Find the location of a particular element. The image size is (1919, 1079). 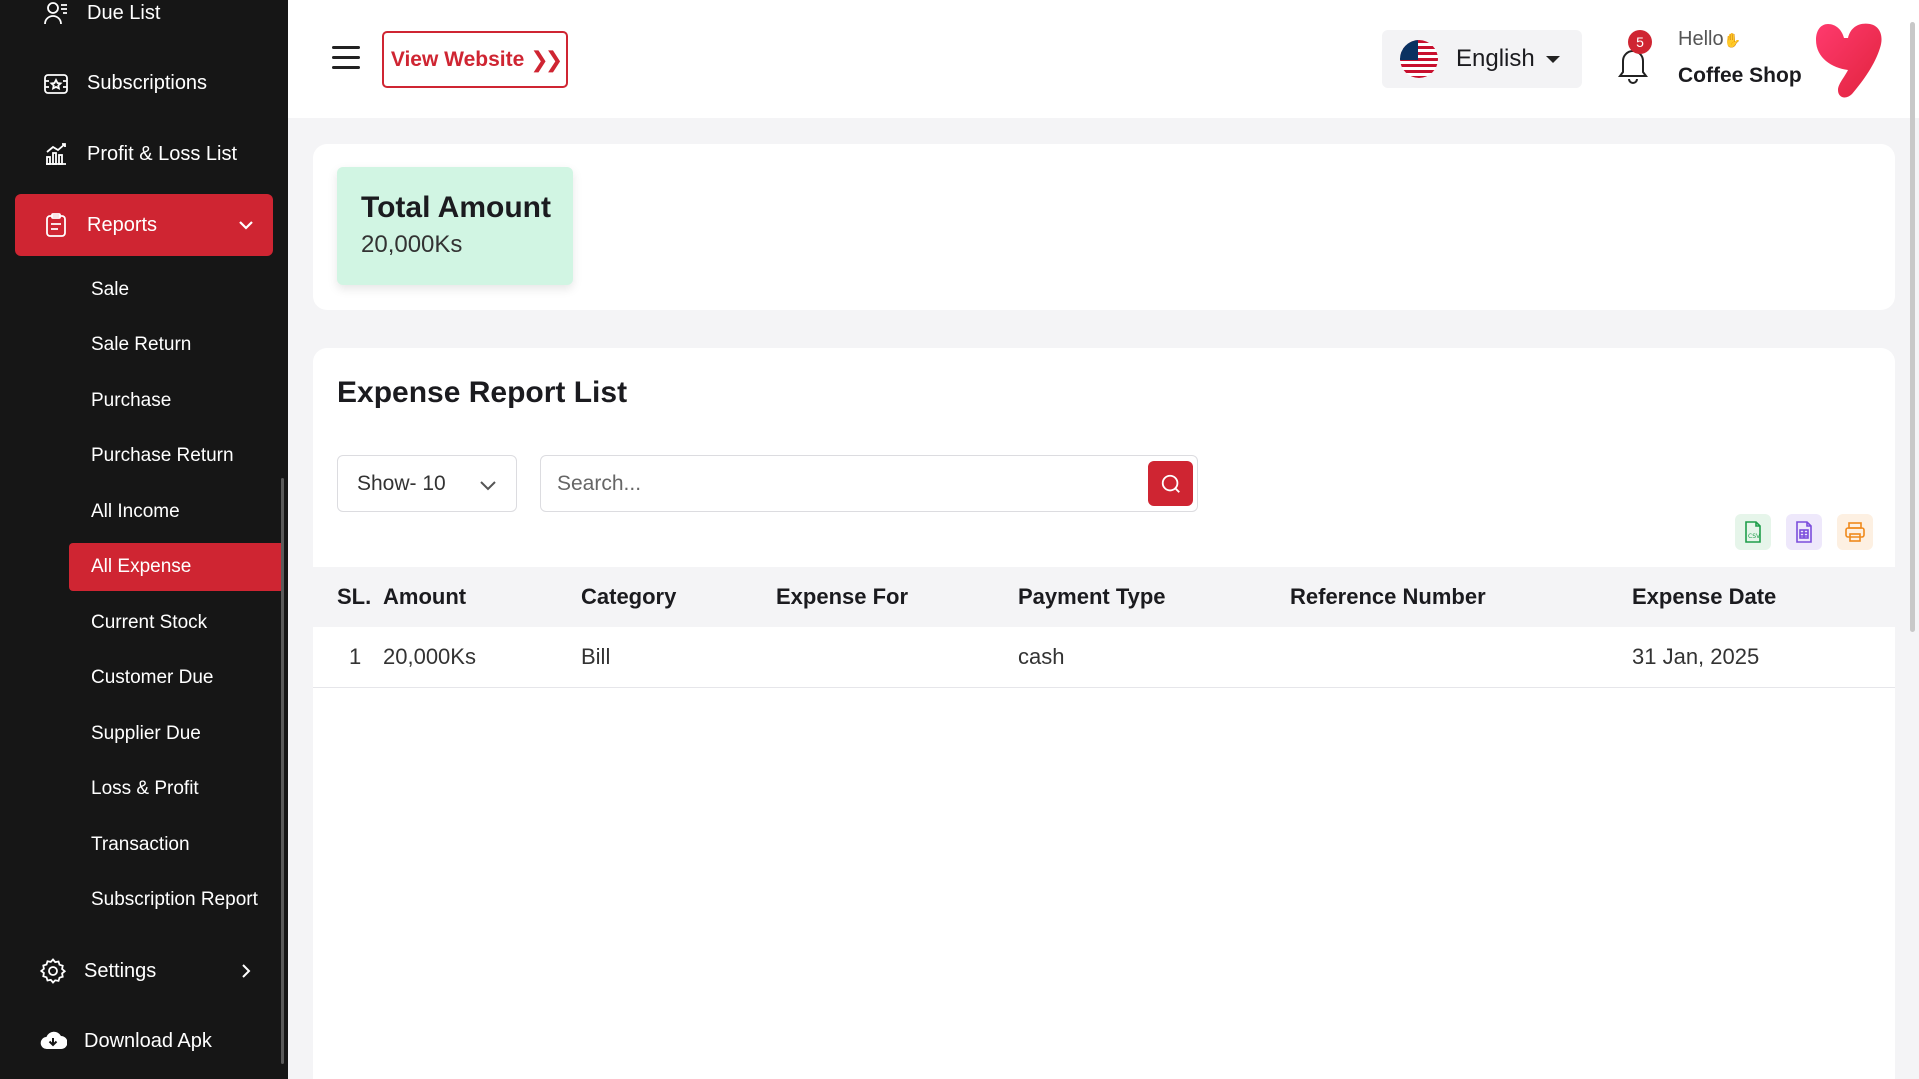

search-input is located at coordinates (841, 483).